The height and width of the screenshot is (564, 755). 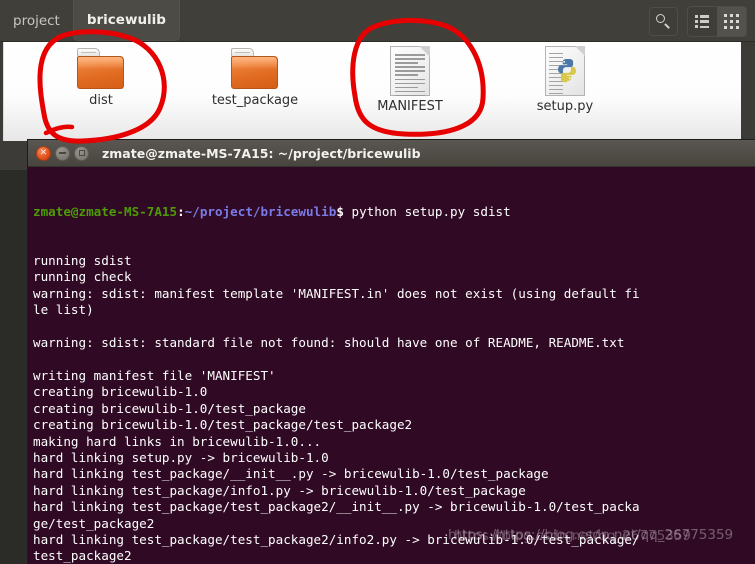 I want to click on terminal-line: creating bricewulib-1.0, so click(x=120, y=392).